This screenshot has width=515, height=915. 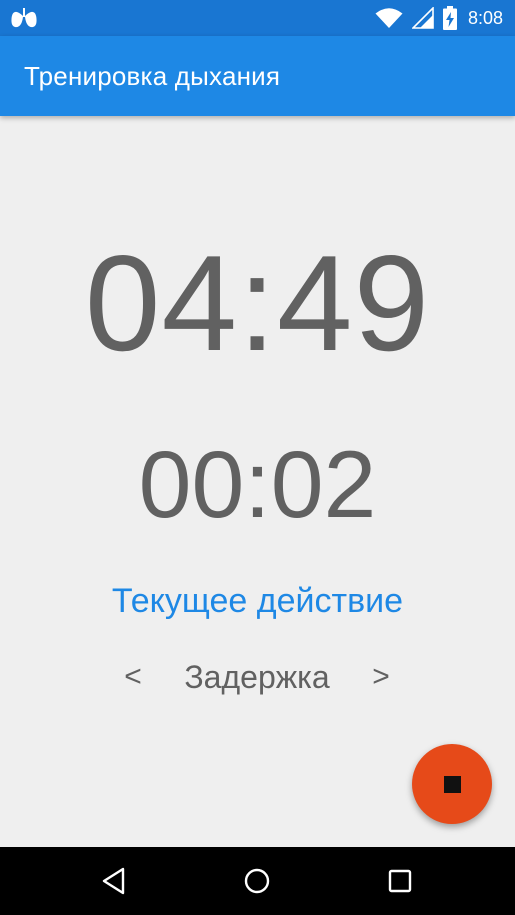 What do you see at coordinates (257, 18) in the screenshot?
I see `status-bar: 8:08` at bounding box center [257, 18].